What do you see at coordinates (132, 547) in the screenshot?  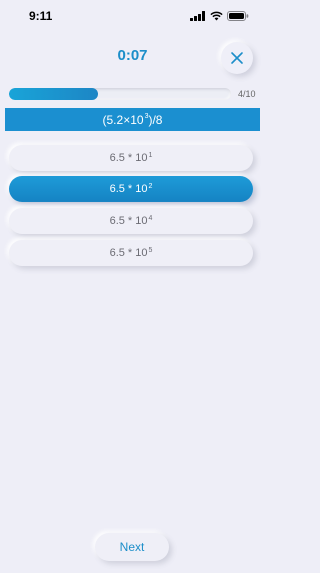 I see `next-button: Next` at bounding box center [132, 547].